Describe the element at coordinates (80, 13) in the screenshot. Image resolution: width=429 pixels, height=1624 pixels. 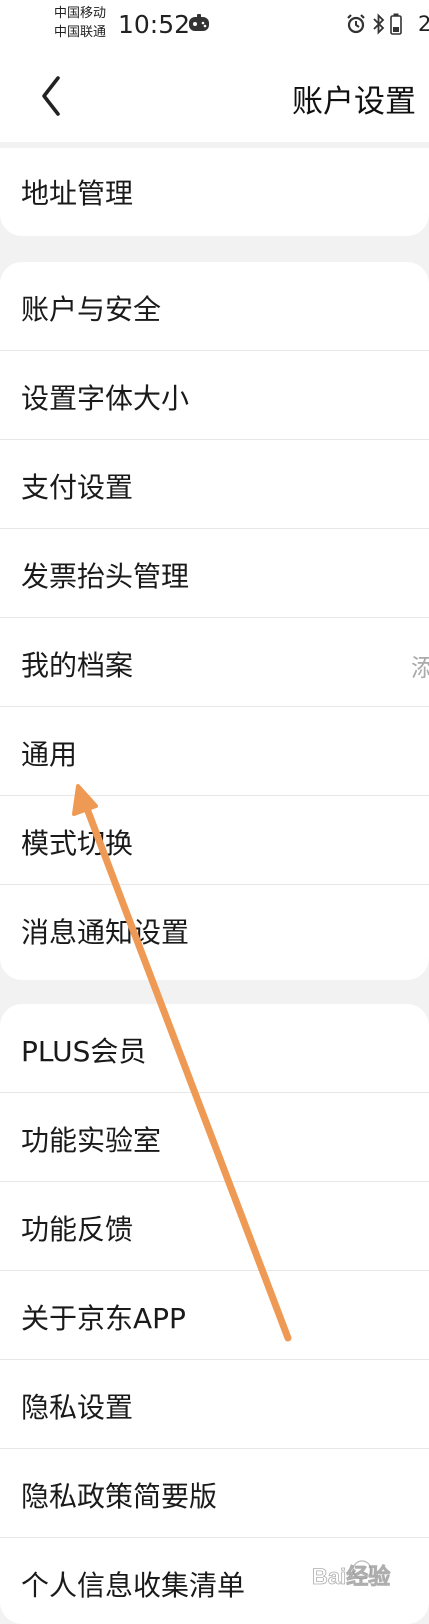
I see `carrier-1: 中国移动` at that location.